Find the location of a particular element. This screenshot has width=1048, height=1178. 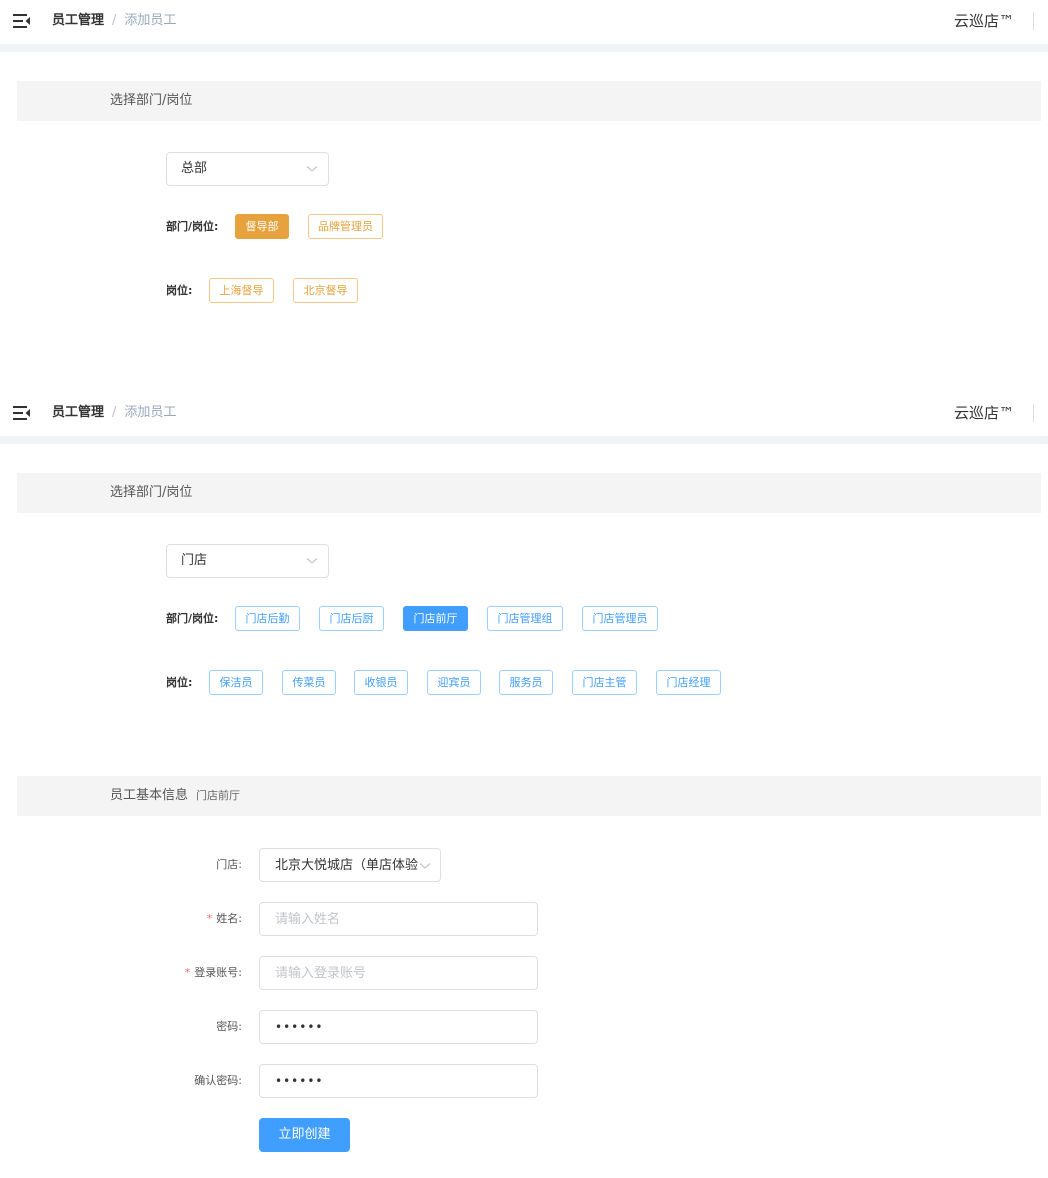

store-select-value: 北京大悦城店（单店体验 is located at coordinates (347, 865).